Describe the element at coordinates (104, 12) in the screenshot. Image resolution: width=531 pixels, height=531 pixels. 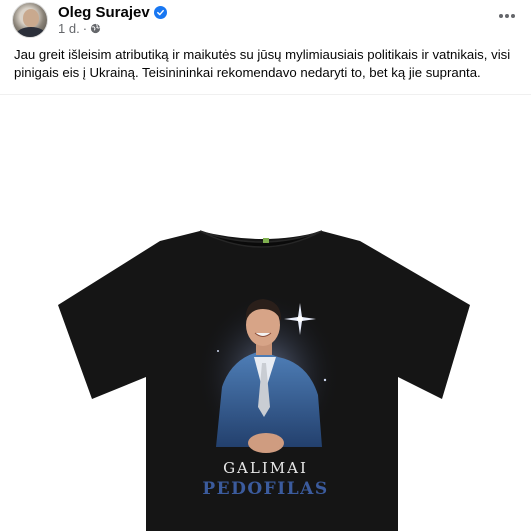
I see `author-name: Oleg Surajev` at that location.